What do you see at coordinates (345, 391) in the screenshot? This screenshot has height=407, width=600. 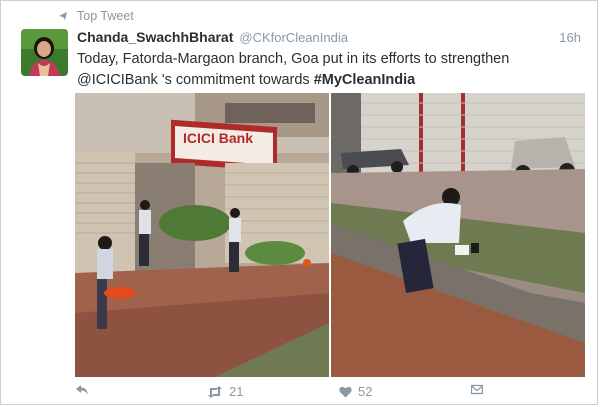 I see `heart-icon` at bounding box center [345, 391].